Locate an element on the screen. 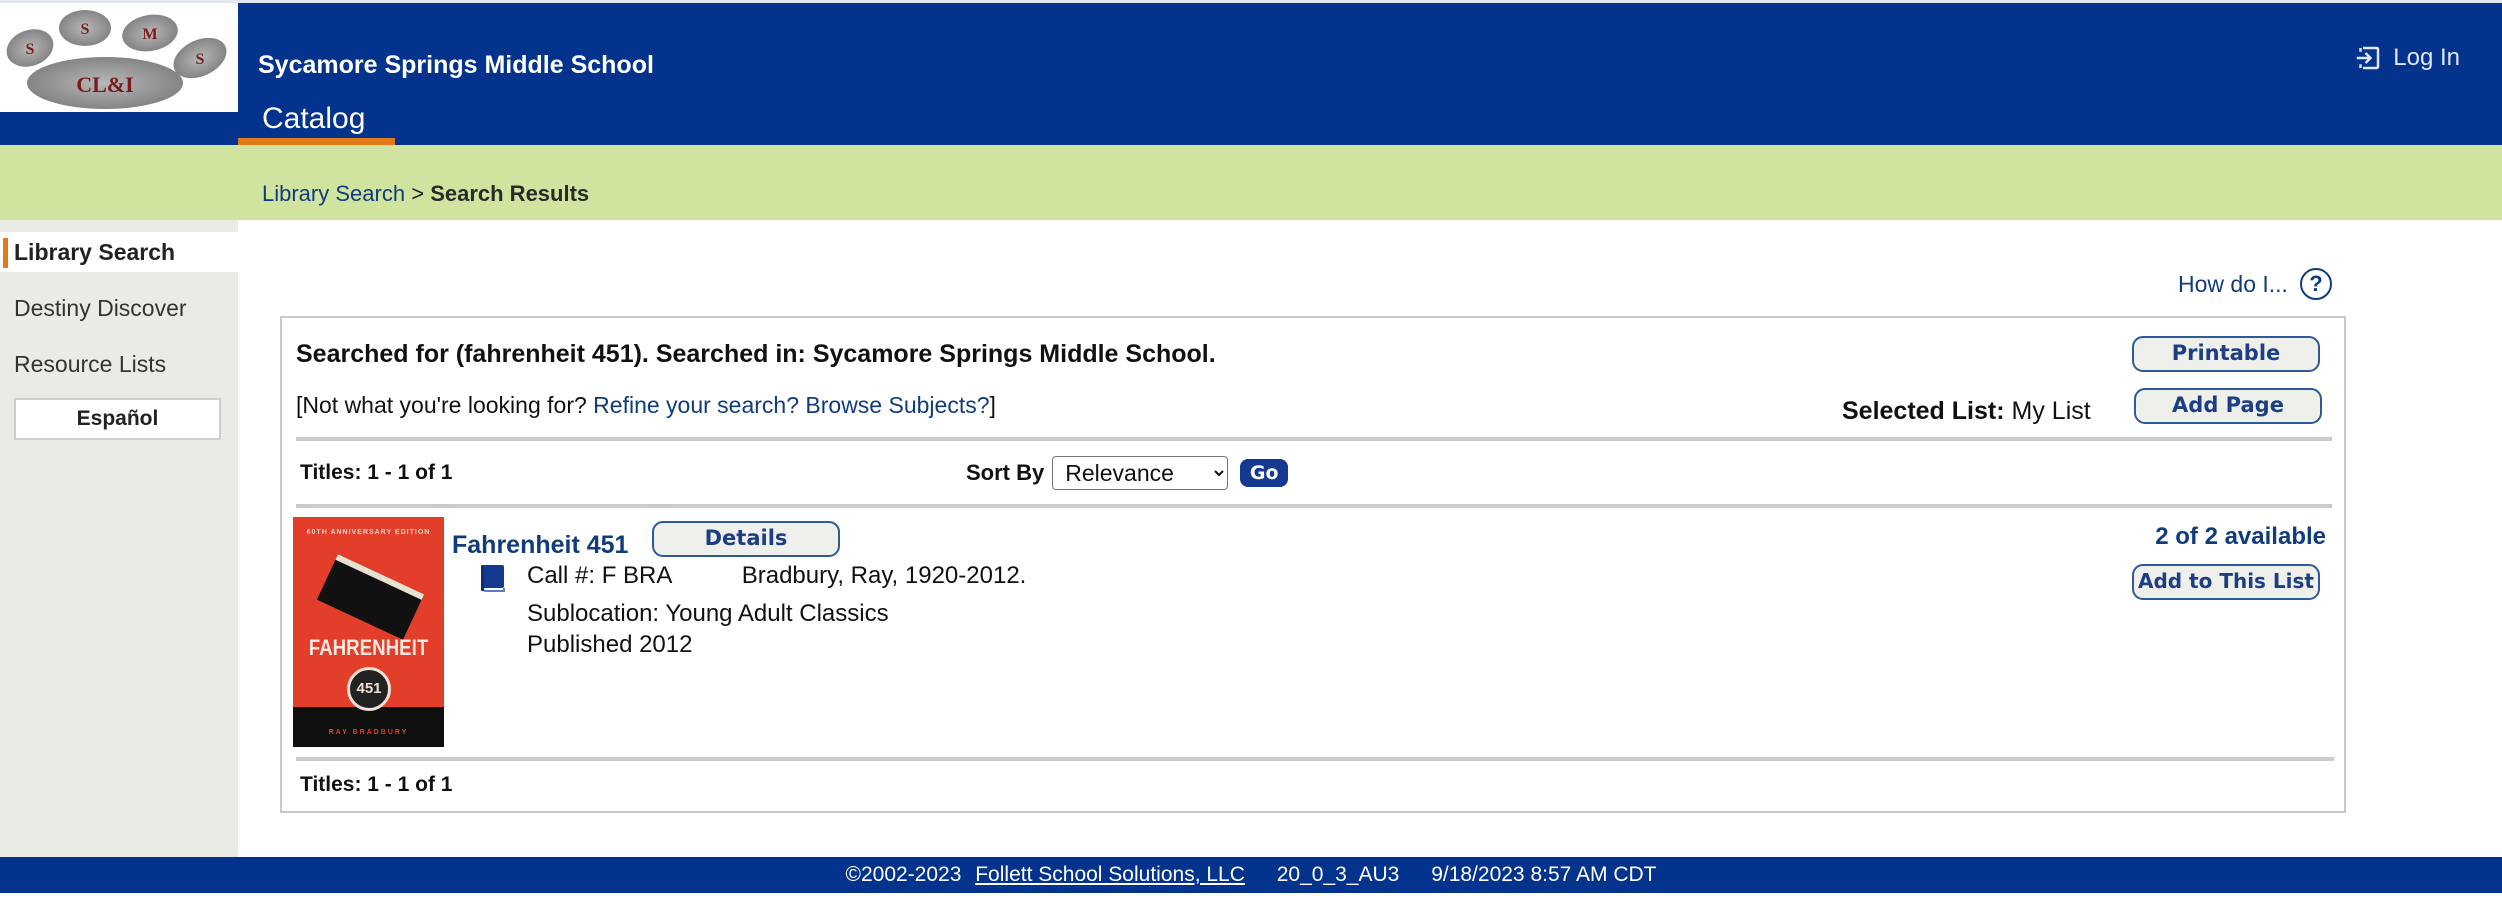 The width and height of the screenshot is (2502, 918). availability-status: 2 of 2 available is located at coordinates (2240, 537).